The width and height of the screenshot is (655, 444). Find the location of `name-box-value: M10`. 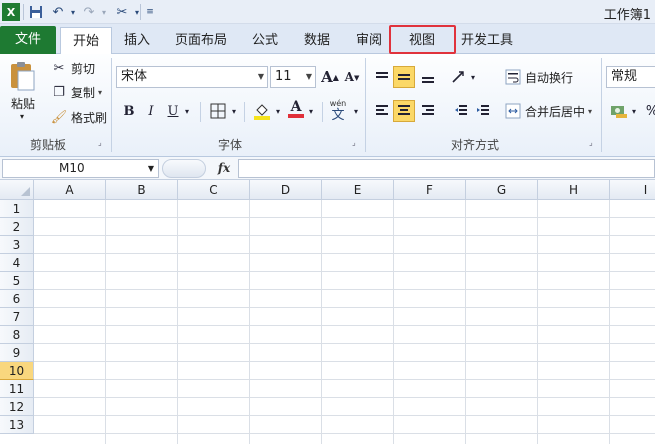

name-box-value: M10 is located at coordinates (72, 168).